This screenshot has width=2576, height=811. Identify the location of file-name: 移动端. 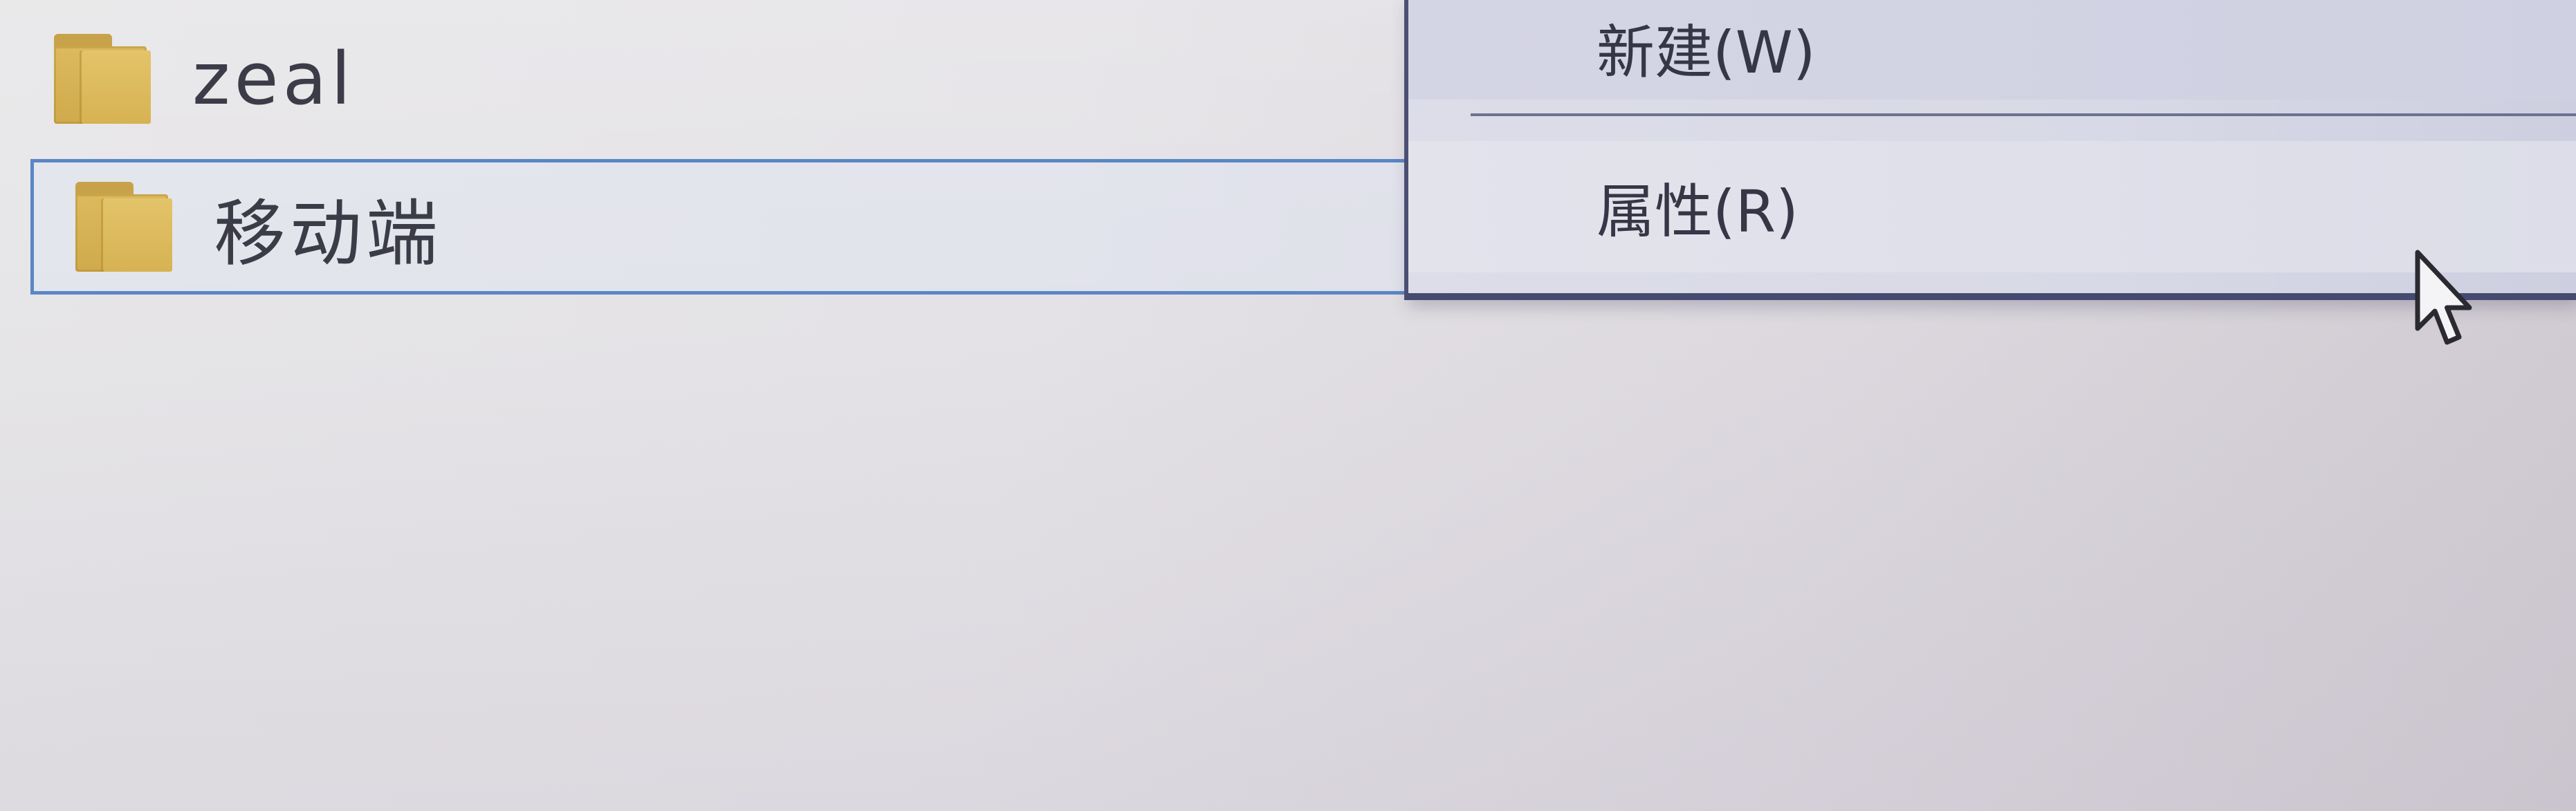
(328, 234).